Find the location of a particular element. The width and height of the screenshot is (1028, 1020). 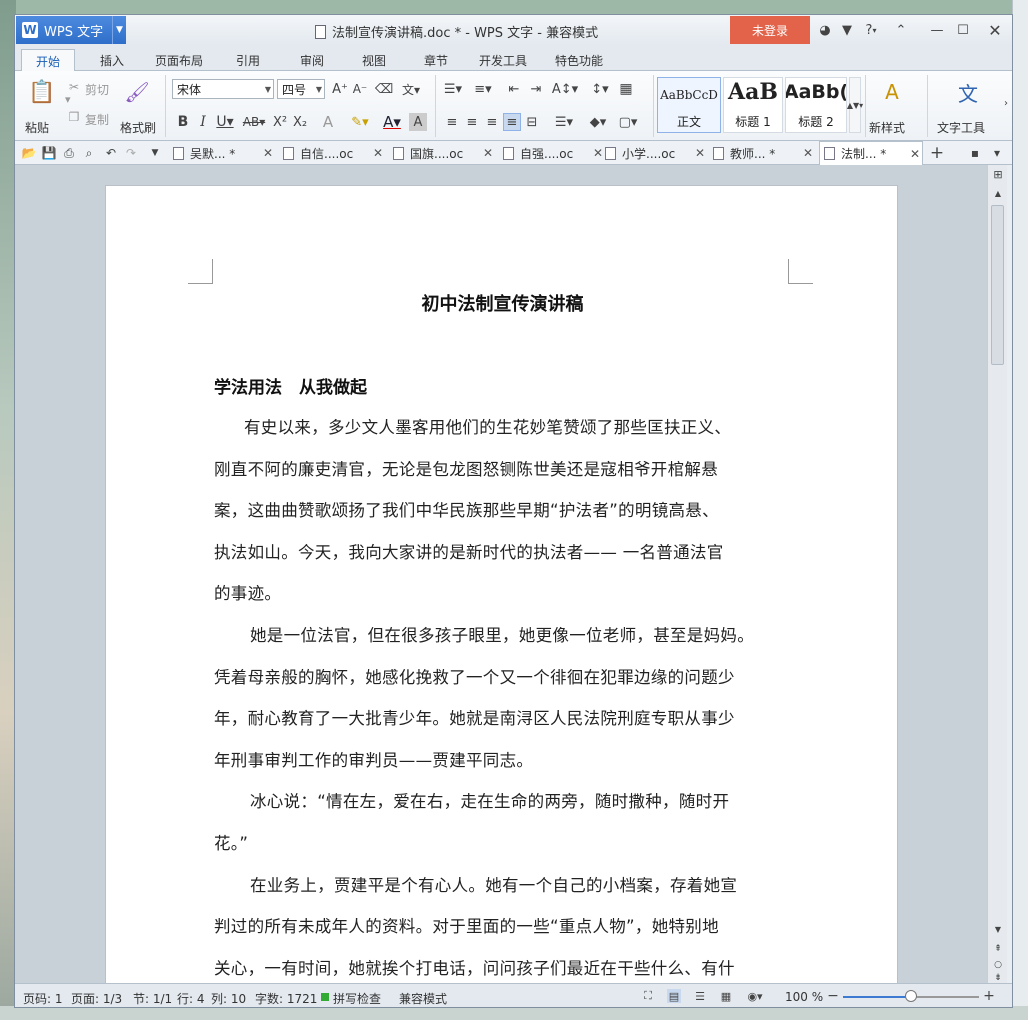

char-shading-icon: A is located at coordinates (418, 122).